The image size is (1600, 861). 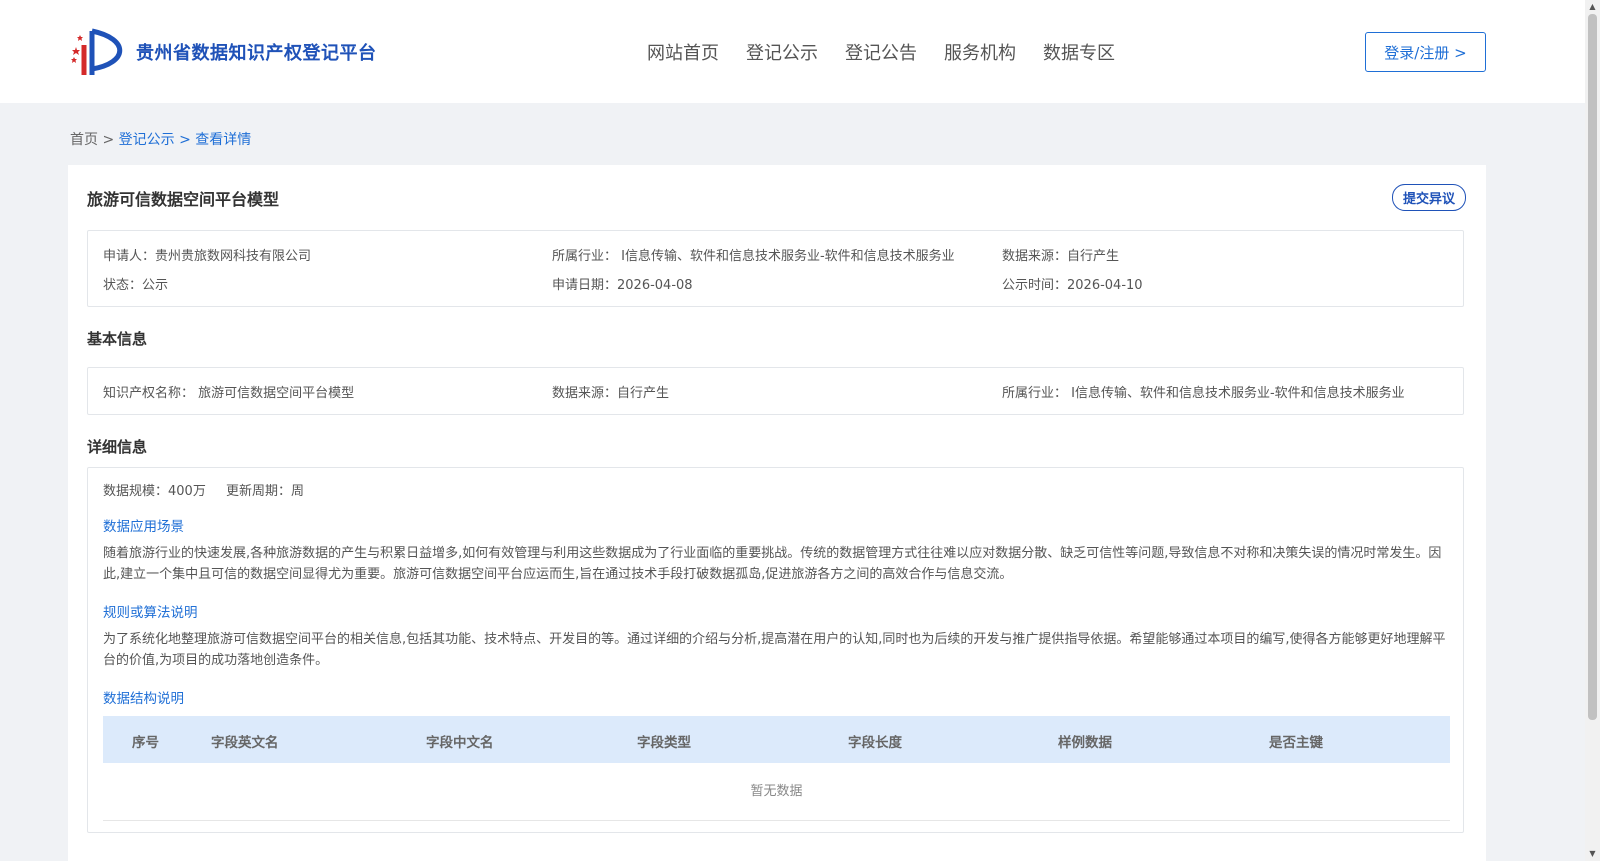 I want to click on logo-emblem-icon, so click(x=97, y=51).